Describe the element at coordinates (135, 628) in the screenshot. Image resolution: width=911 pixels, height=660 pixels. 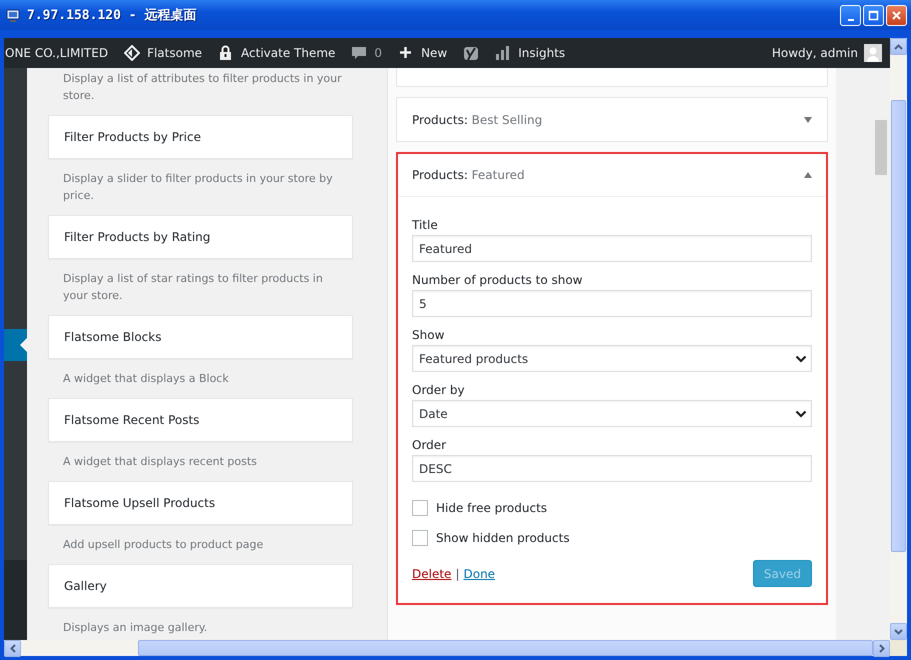
I see `widget-description: Displays an image gallery.` at that location.